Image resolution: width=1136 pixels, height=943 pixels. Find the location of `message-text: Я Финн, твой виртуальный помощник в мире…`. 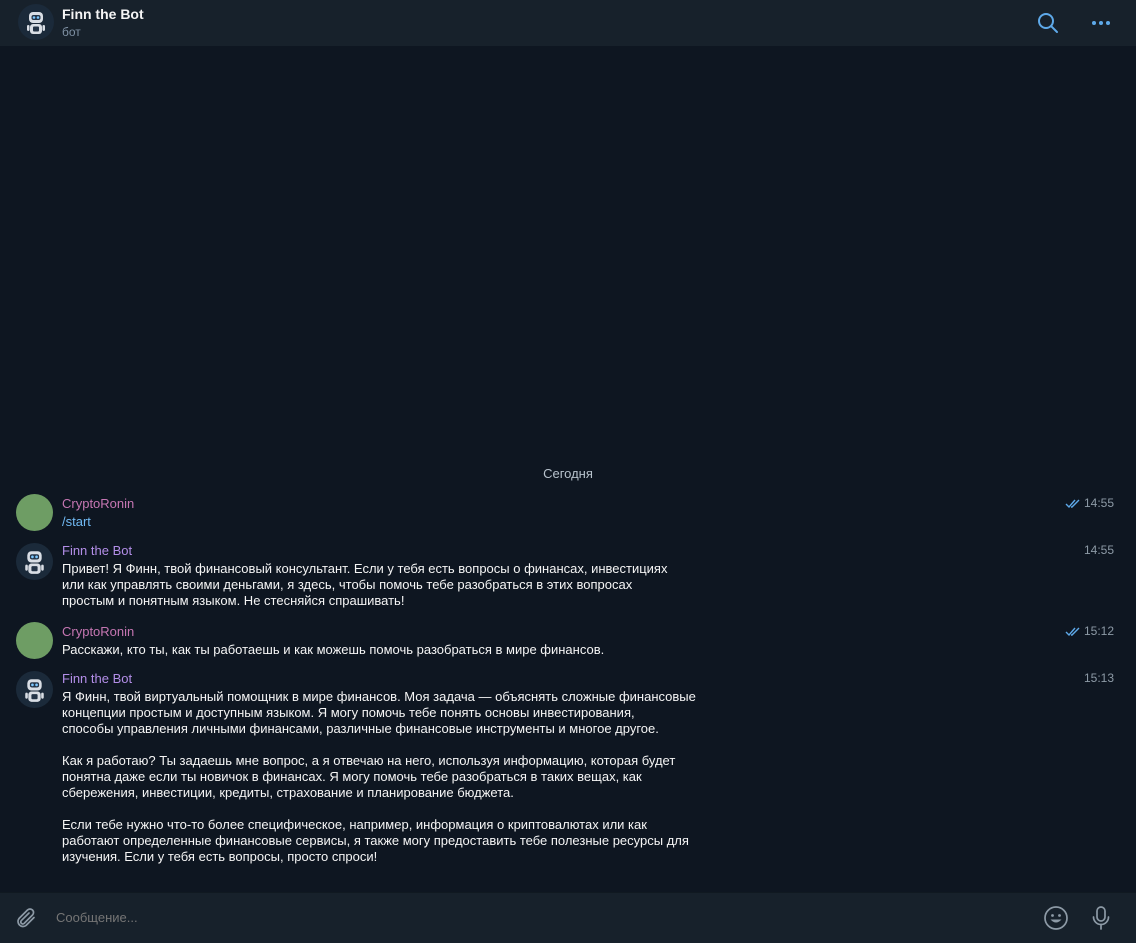

message-text: Я Финн, твой виртуальный помощник в мире… is located at coordinates (379, 776).